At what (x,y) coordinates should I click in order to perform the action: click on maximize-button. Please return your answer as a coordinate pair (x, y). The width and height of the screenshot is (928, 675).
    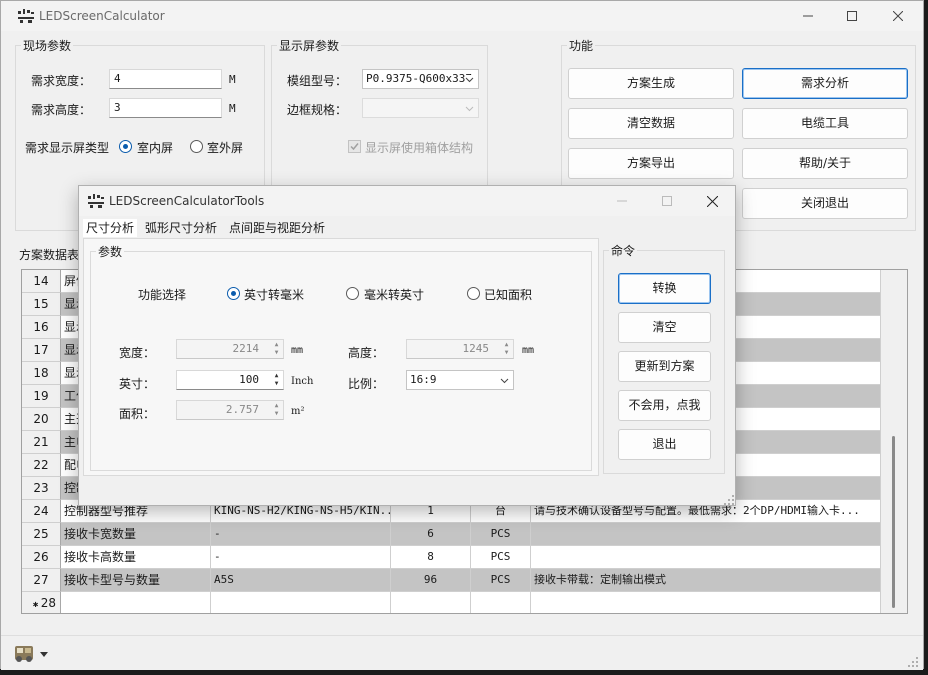
    Looking at the image, I should click on (852, 16).